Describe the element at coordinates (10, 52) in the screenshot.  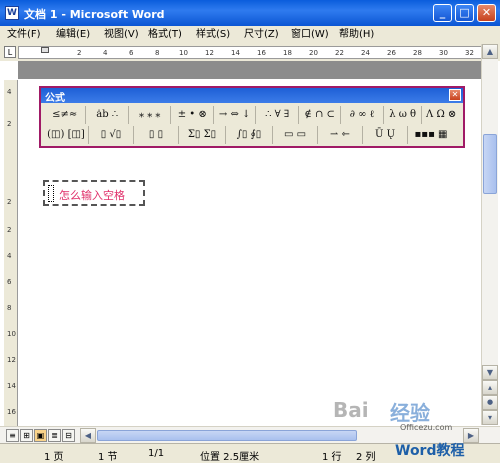
I see `tab-stop-selector: L` at that location.